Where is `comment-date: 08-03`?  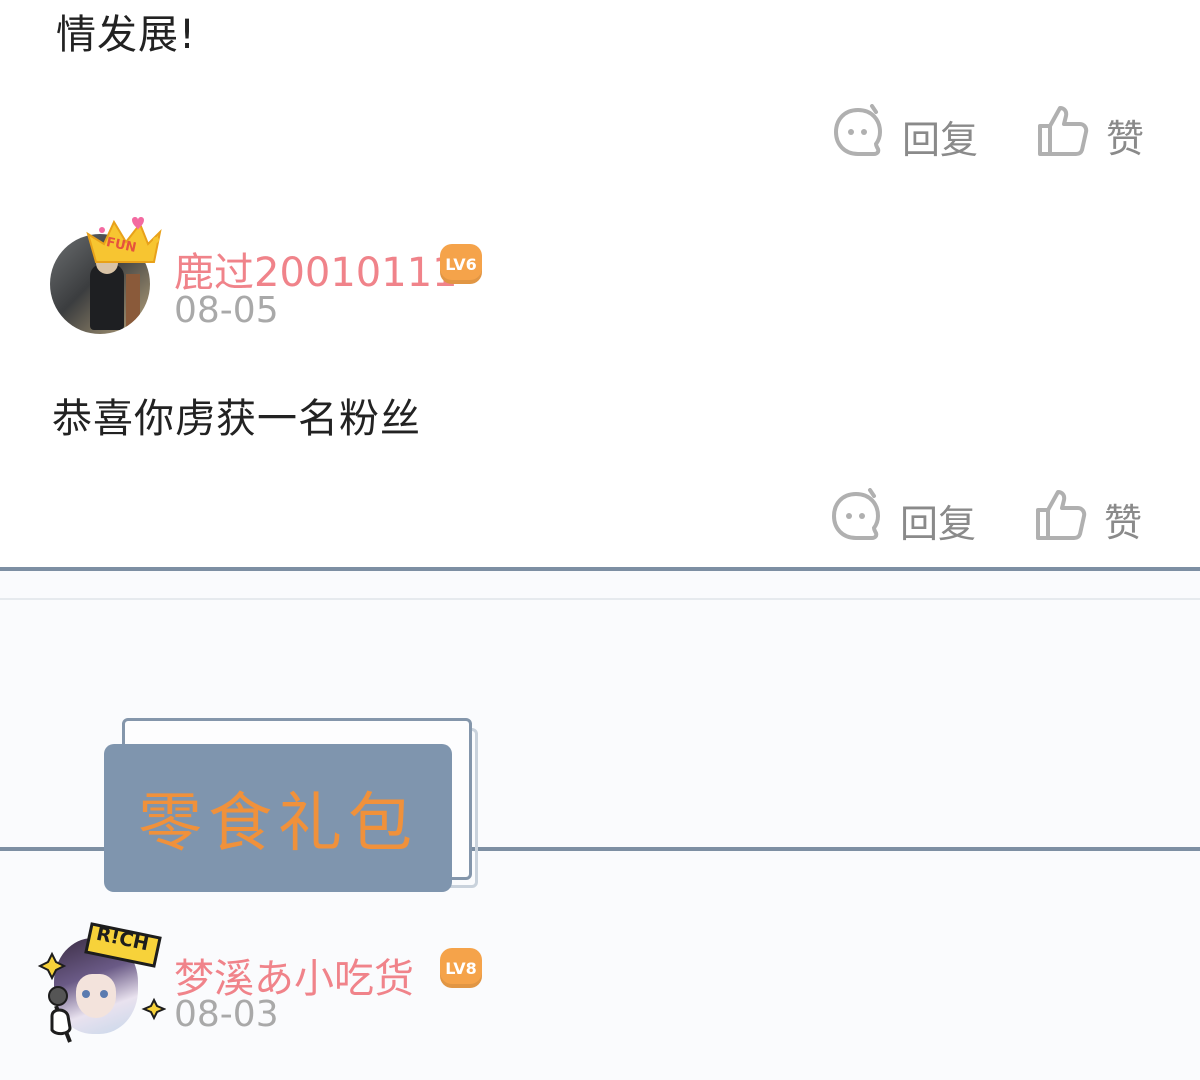 comment-date: 08-03 is located at coordinates (226, 1014).